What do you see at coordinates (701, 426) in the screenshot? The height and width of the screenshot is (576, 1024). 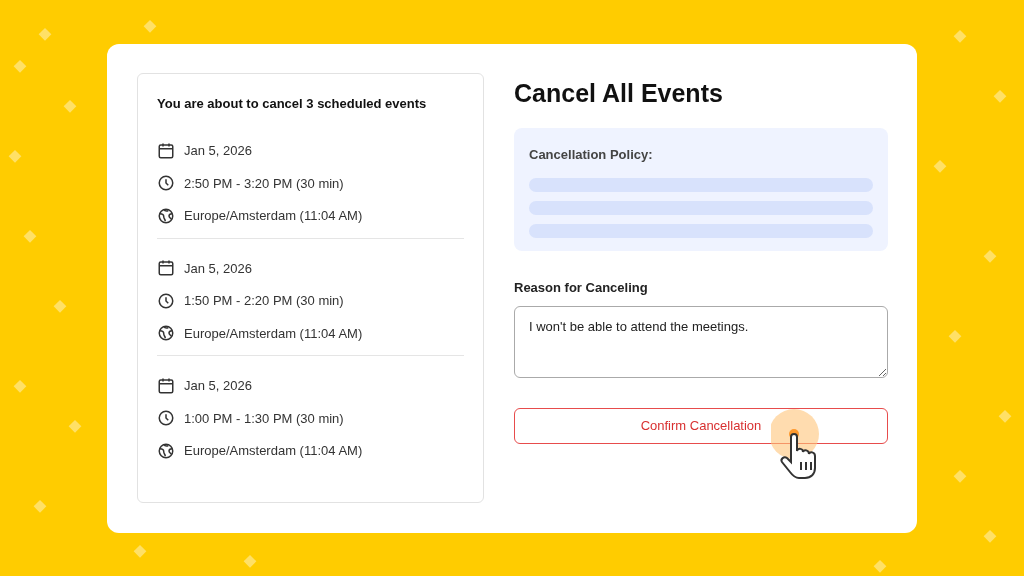 I see `confirm-button: Confirm Cancellation` at bounding box center [701, 426].